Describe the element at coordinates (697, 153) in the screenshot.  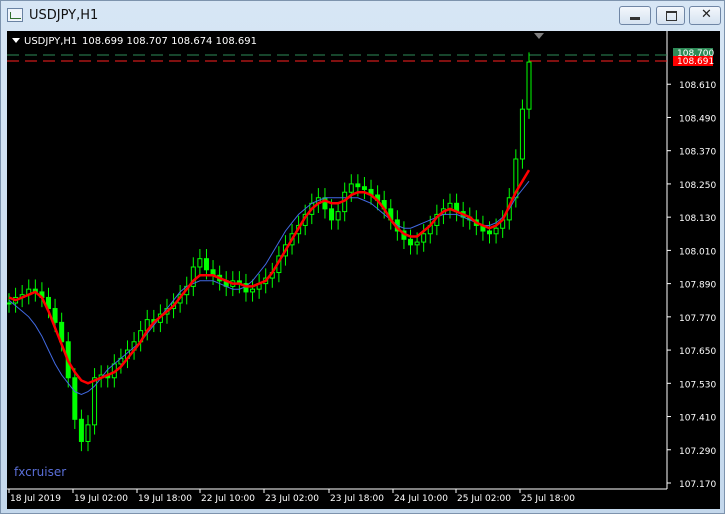
I see `price-tick-label: 108.370` at that location.